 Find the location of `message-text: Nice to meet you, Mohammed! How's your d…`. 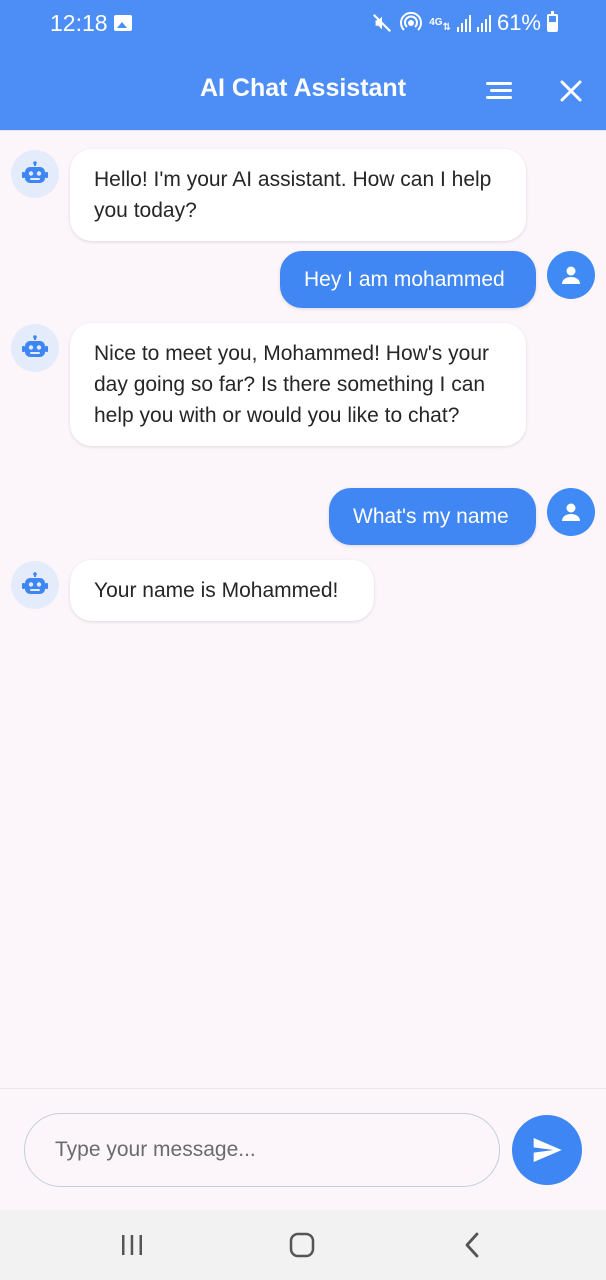

message-text: Nice to meet you, Mohammed! How's your d… is located at coordinates (291, 384).